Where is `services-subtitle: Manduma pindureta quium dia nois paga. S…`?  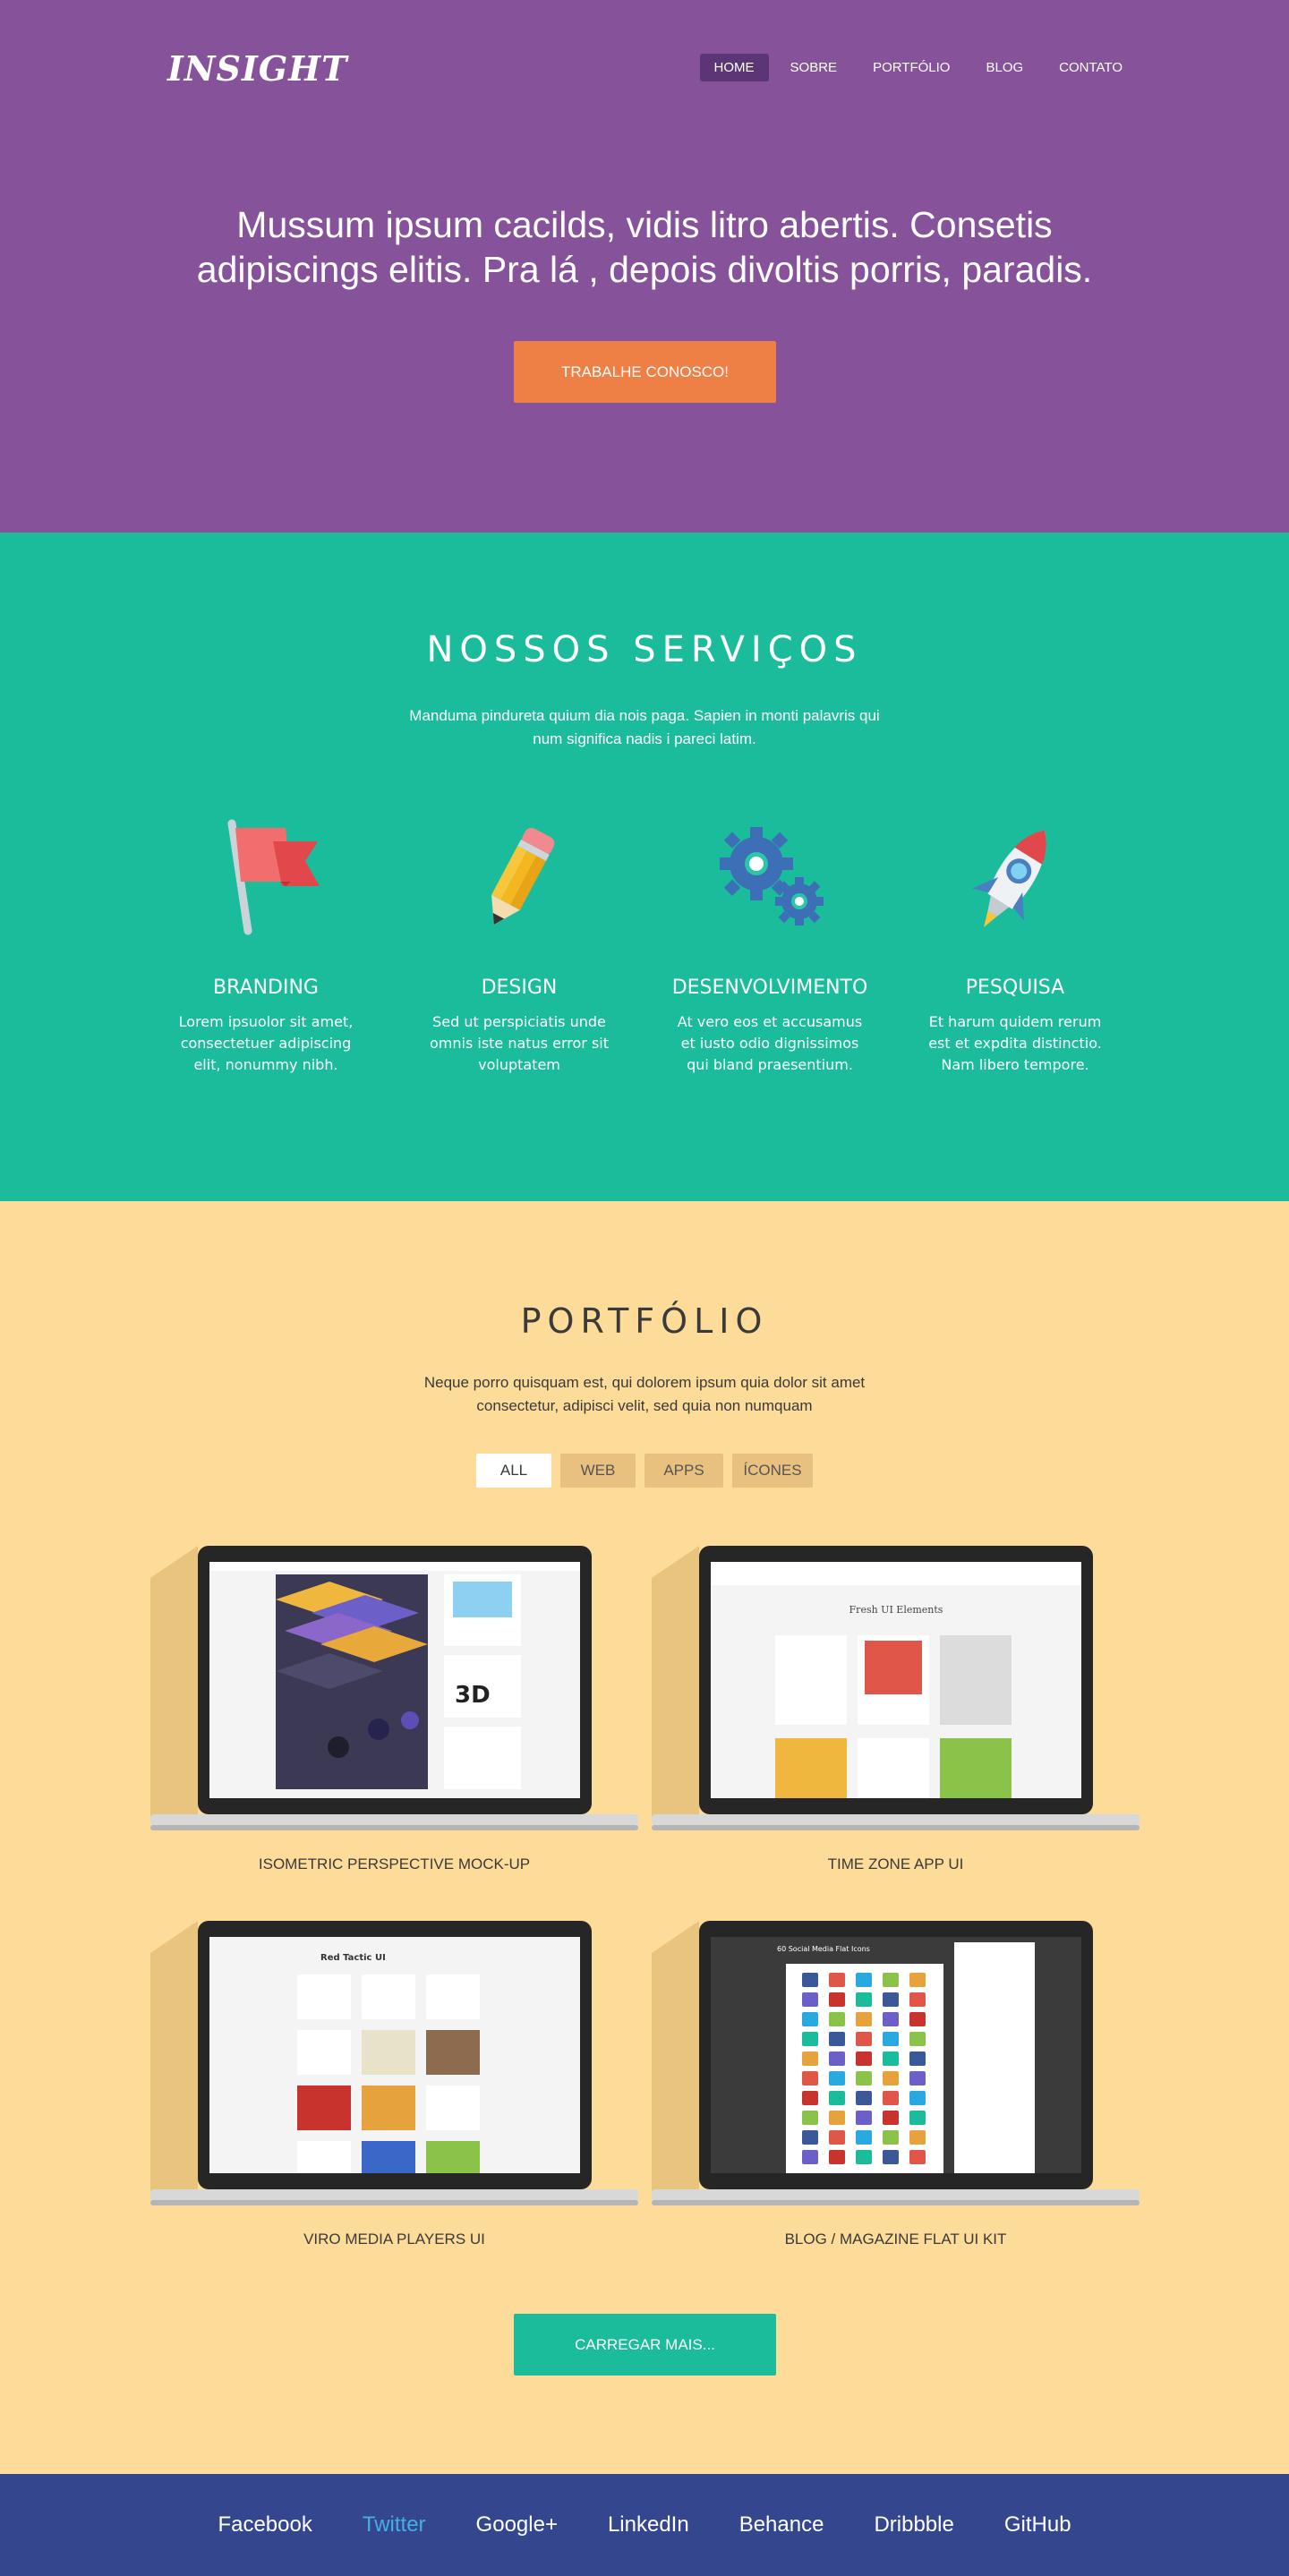 services-subtitle: Manduma pindureta quium dia nois paga. S… is located at coordinates (644, 727).